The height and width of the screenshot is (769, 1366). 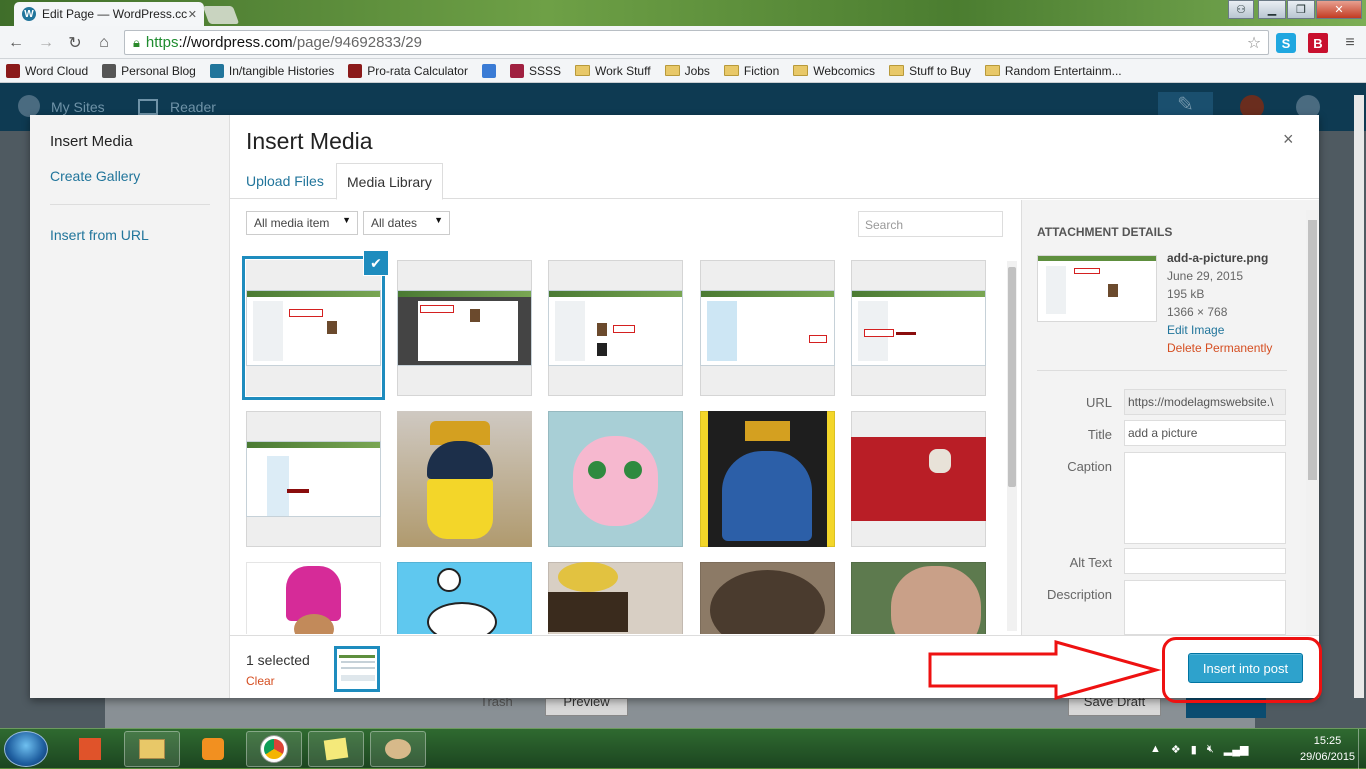 I want to click on office-icon, so click(x=90, y=749).